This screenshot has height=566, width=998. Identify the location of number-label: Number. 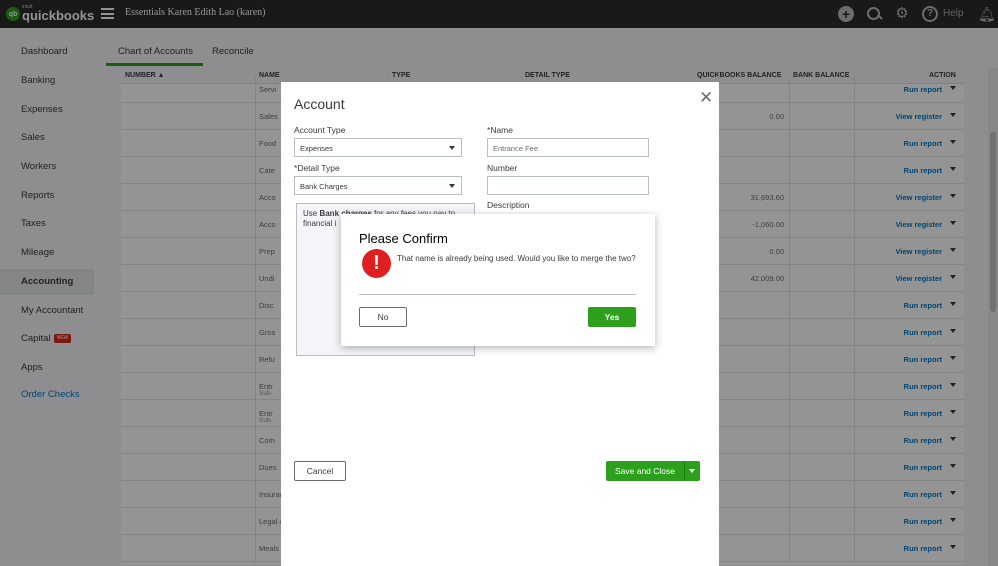
(502, 168).